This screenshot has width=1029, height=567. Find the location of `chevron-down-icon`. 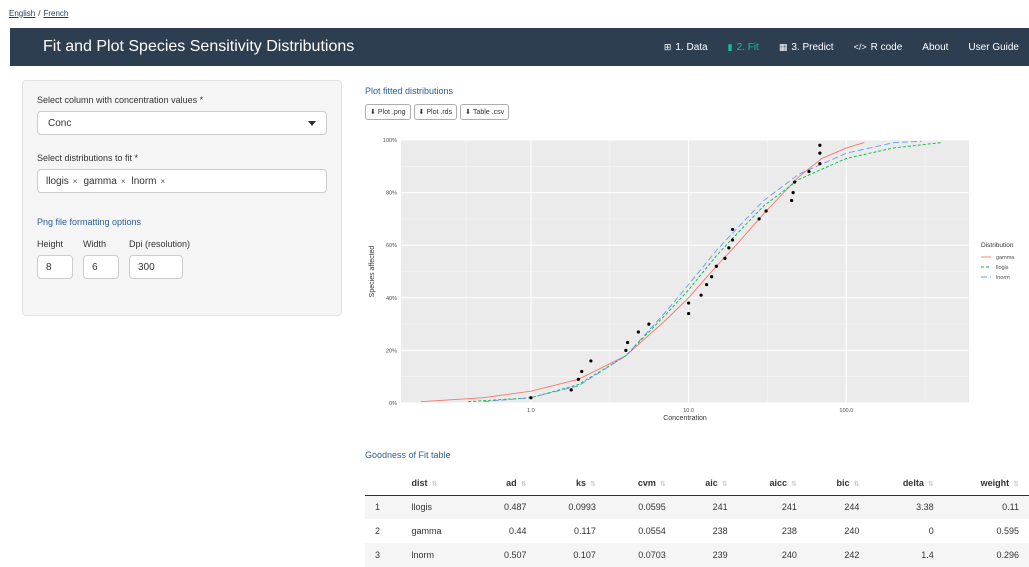

chevron-down-icon is located at coordinates (312, 123).